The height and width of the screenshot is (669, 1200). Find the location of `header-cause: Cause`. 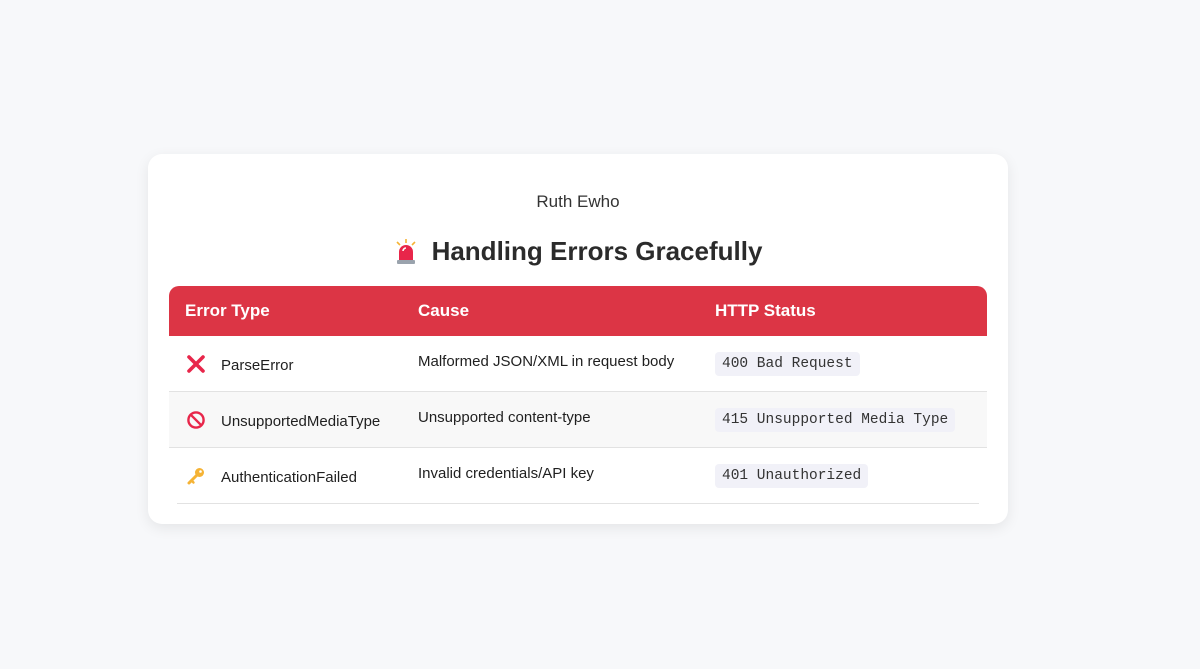

header-cause: Cause is located at coordinates (444, 310).